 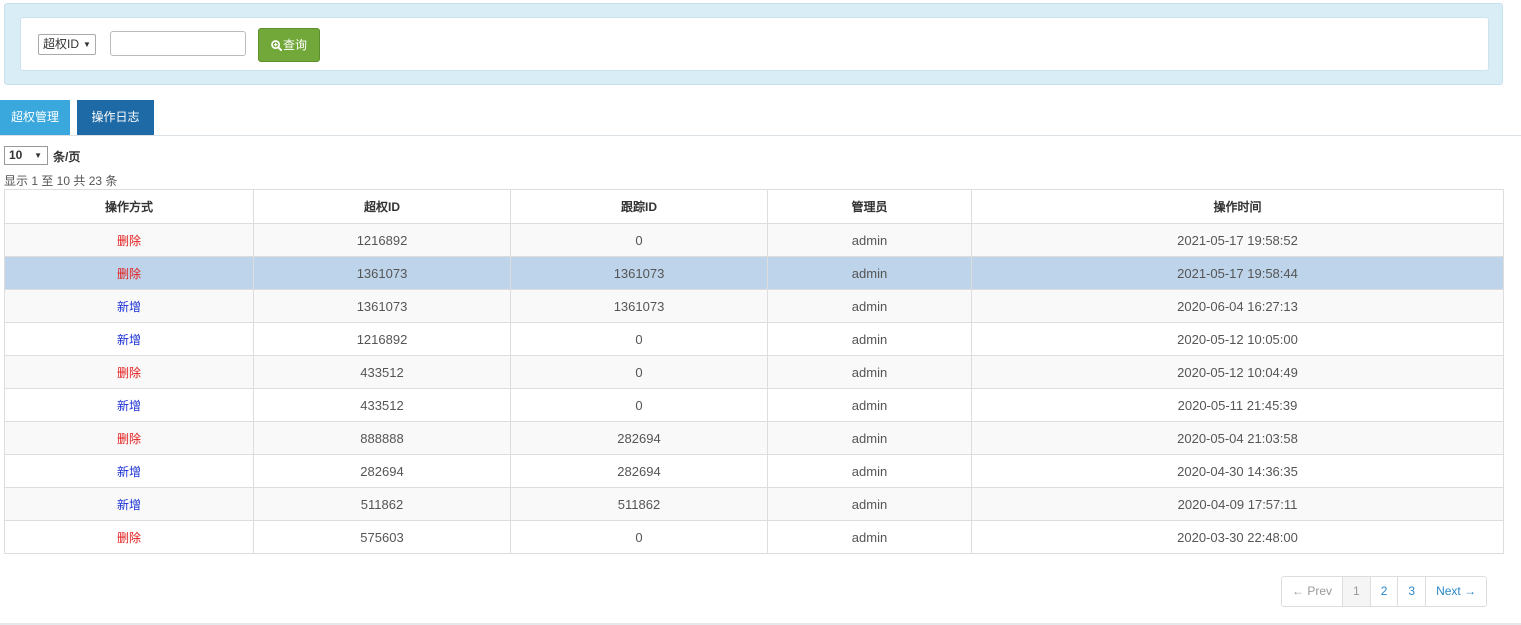 I want to click on time-cell: 2020-04-30 14:36:35, so click(x=1237, y=471).